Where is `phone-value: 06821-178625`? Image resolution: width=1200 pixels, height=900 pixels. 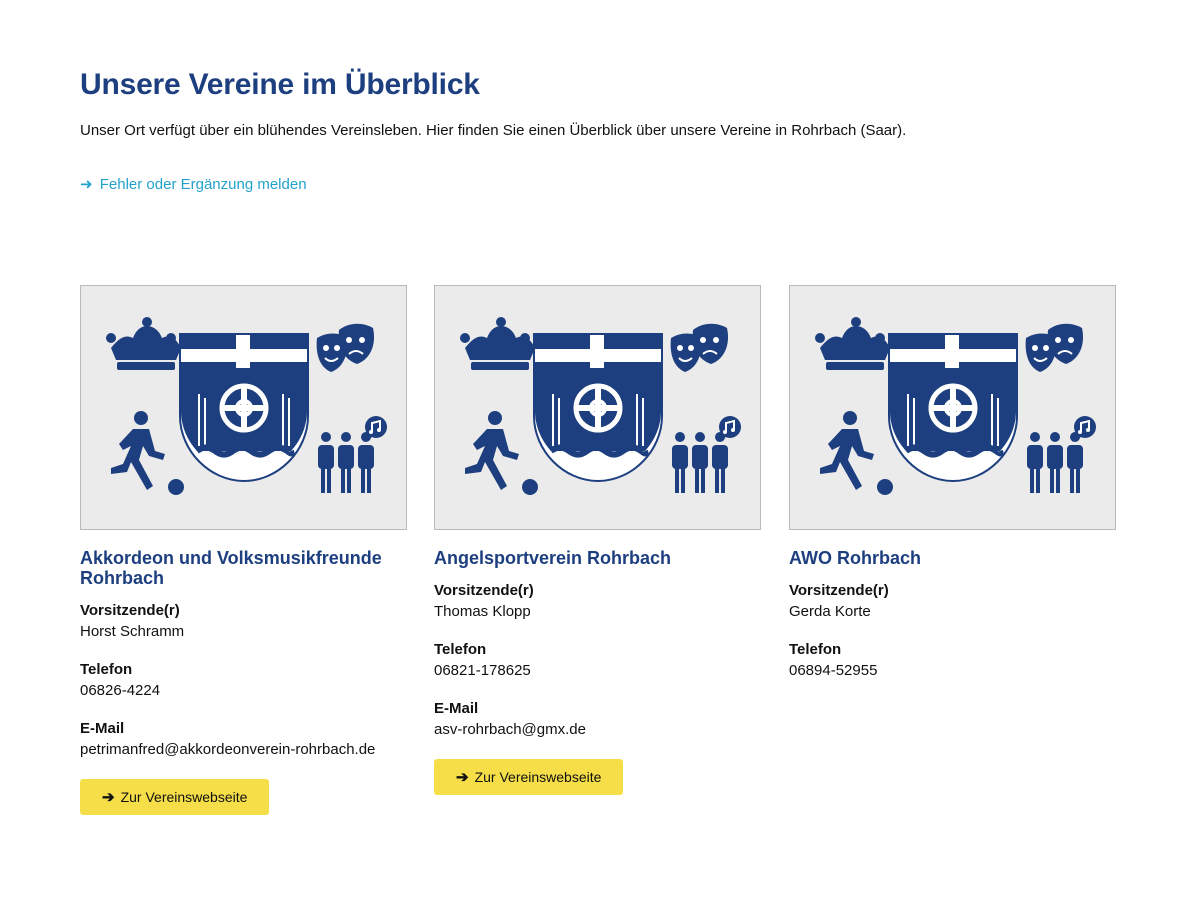
phone-value: 06821-178625 is located at coordinates (482, 670).